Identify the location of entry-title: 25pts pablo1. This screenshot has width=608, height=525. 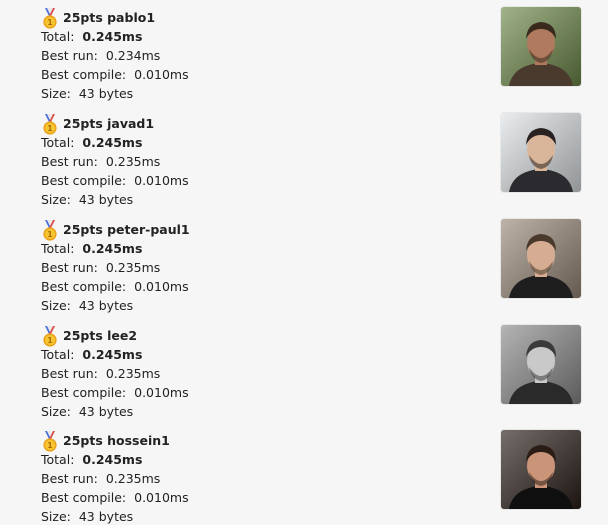
(109, 17).